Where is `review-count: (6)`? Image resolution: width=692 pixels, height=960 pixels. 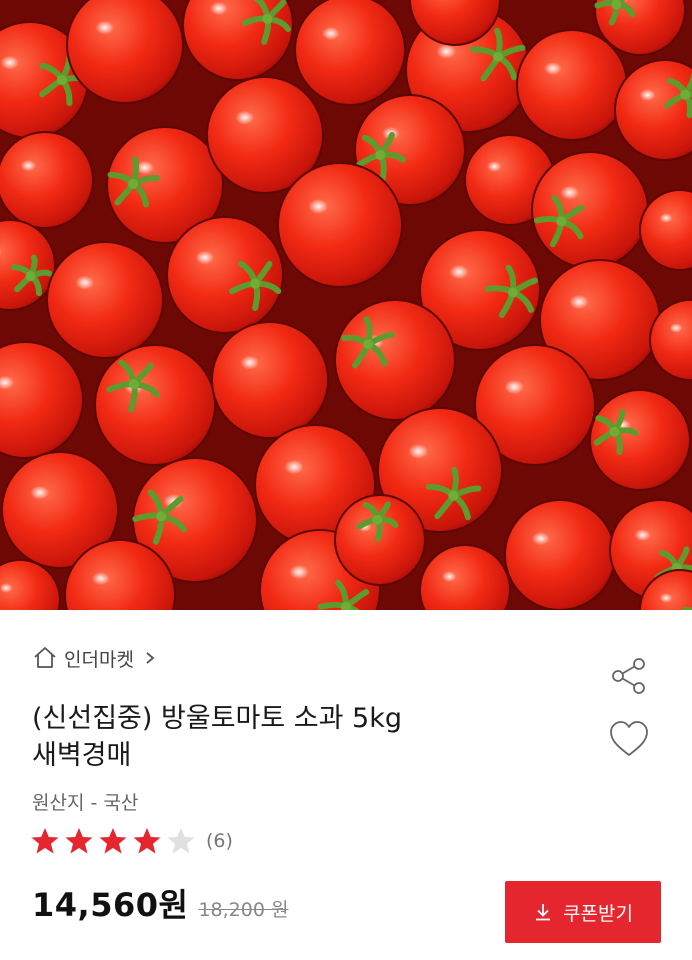
review-count: (6) is located at coordinates (219, 841).